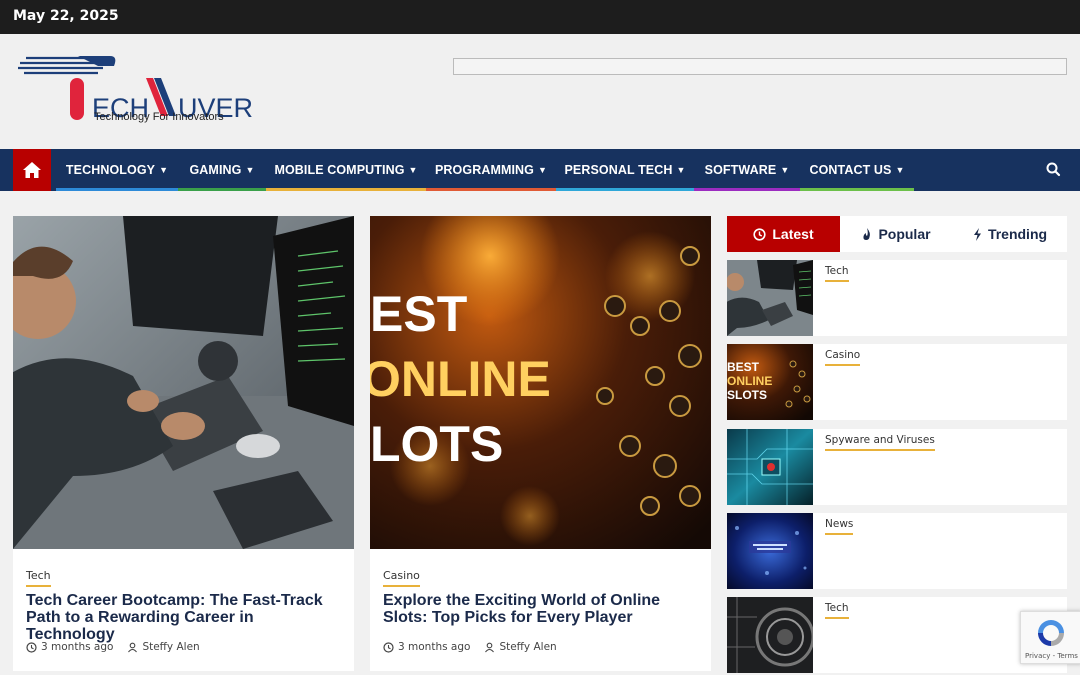  What do you see at coordinates (159, 117) in the screenshot?
I see `logo-tagline: Technology For Innovators` at bounding box center [159, 117].